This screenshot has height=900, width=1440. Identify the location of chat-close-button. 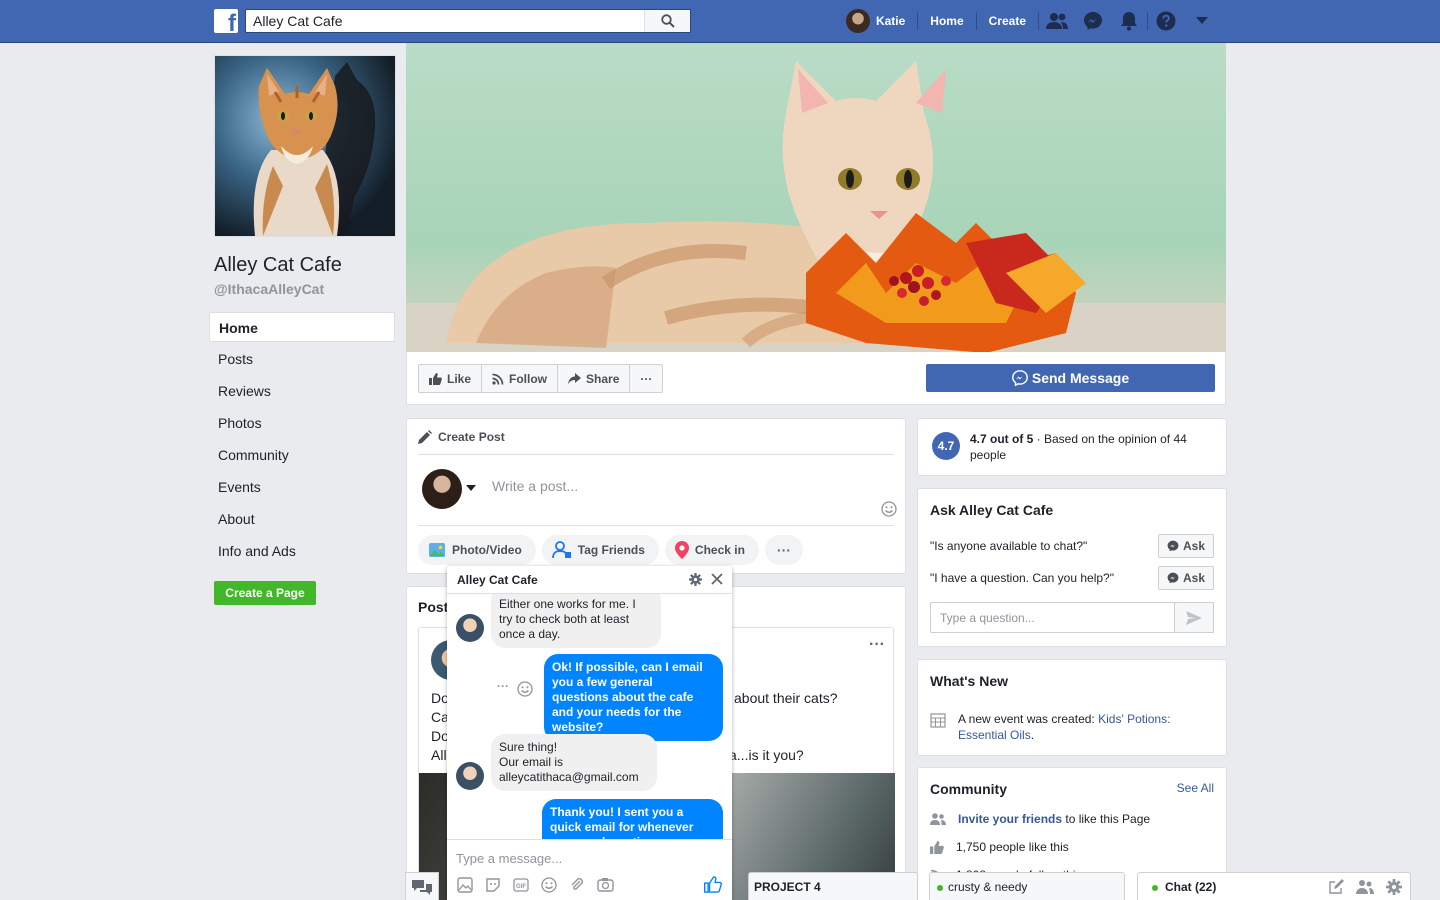
(717, 579).